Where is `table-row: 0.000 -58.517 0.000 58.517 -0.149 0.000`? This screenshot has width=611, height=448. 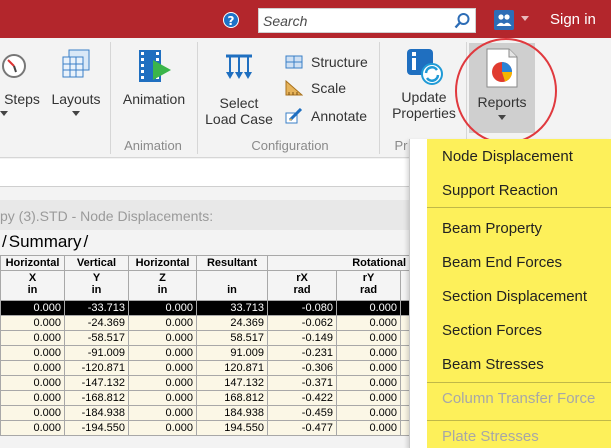 table-row: 0.000 -58.517 0.000 58.517 -0.149 0.000 is located at coordinates (205, 338).